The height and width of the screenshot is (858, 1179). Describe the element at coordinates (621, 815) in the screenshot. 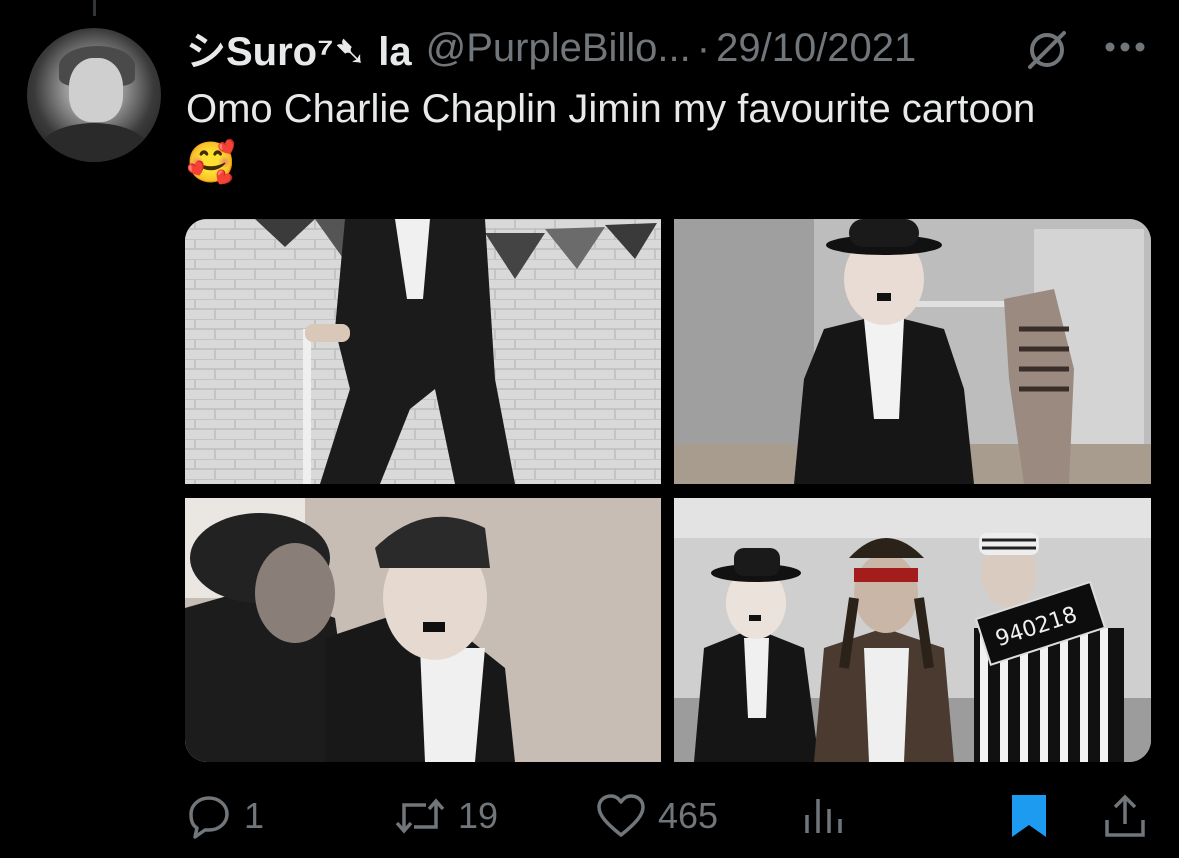

I see `like-icon` at that location.